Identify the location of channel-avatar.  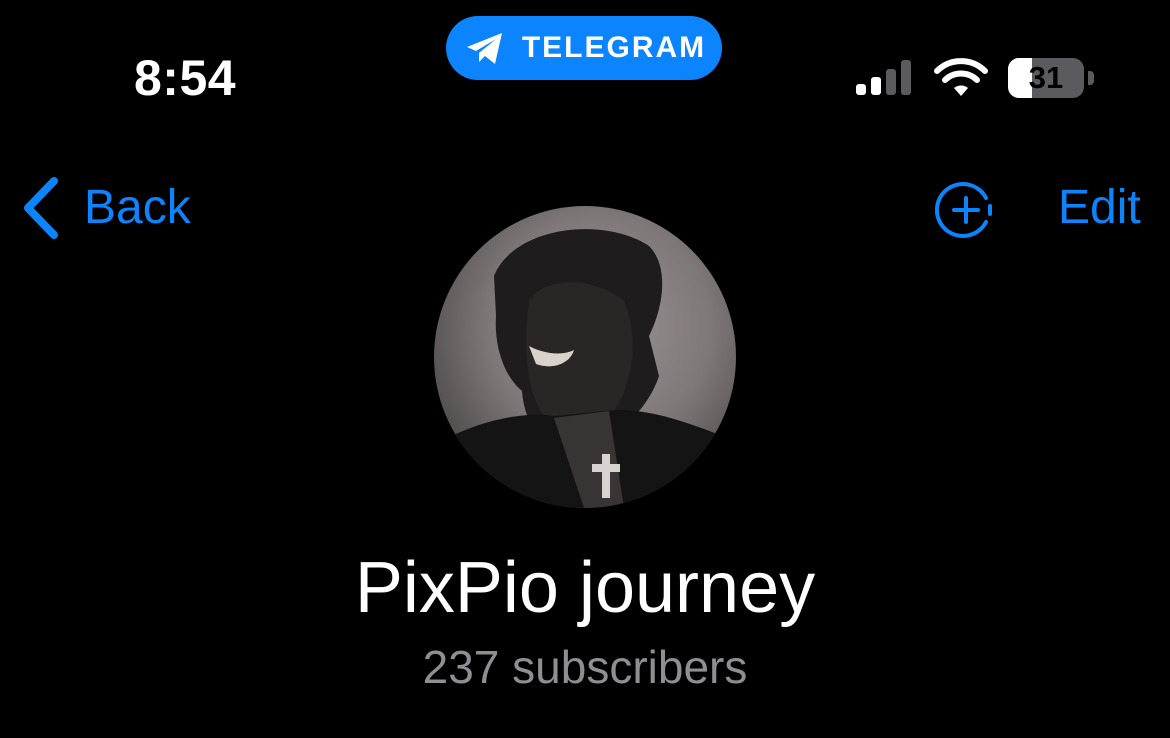
(585, 357).